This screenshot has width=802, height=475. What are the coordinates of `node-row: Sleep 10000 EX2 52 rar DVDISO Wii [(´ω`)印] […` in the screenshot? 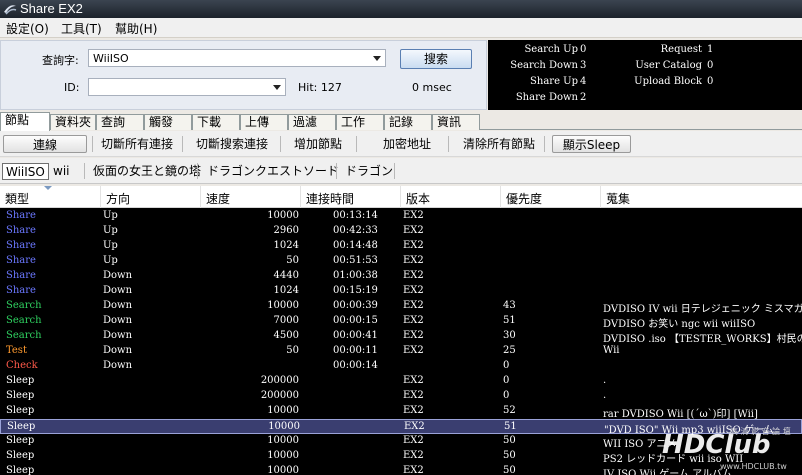 It's located at (401, 412).